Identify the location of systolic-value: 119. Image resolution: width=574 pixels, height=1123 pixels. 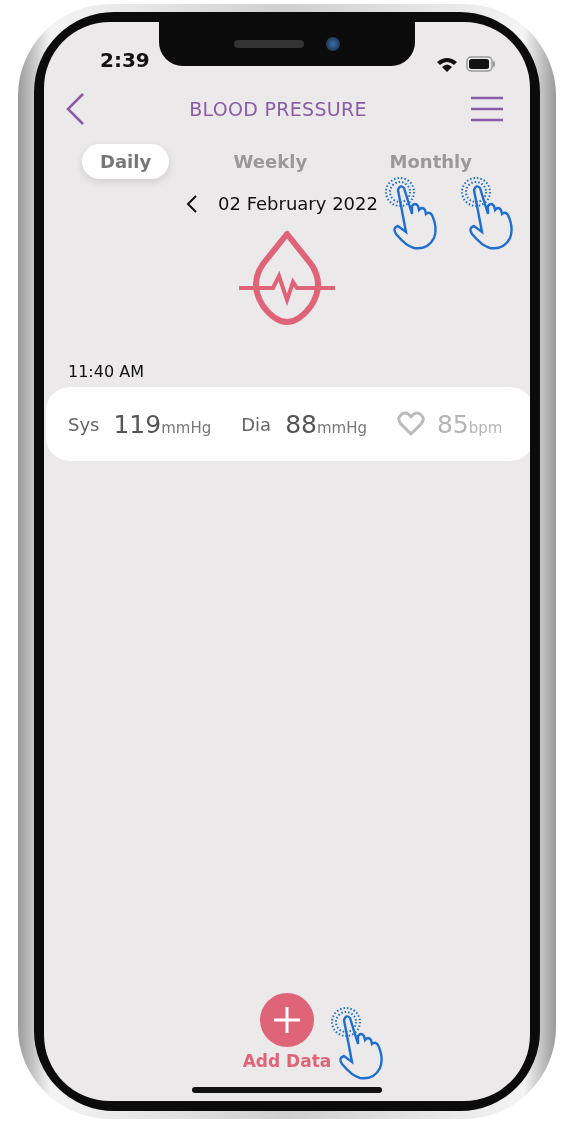
(137, 424).